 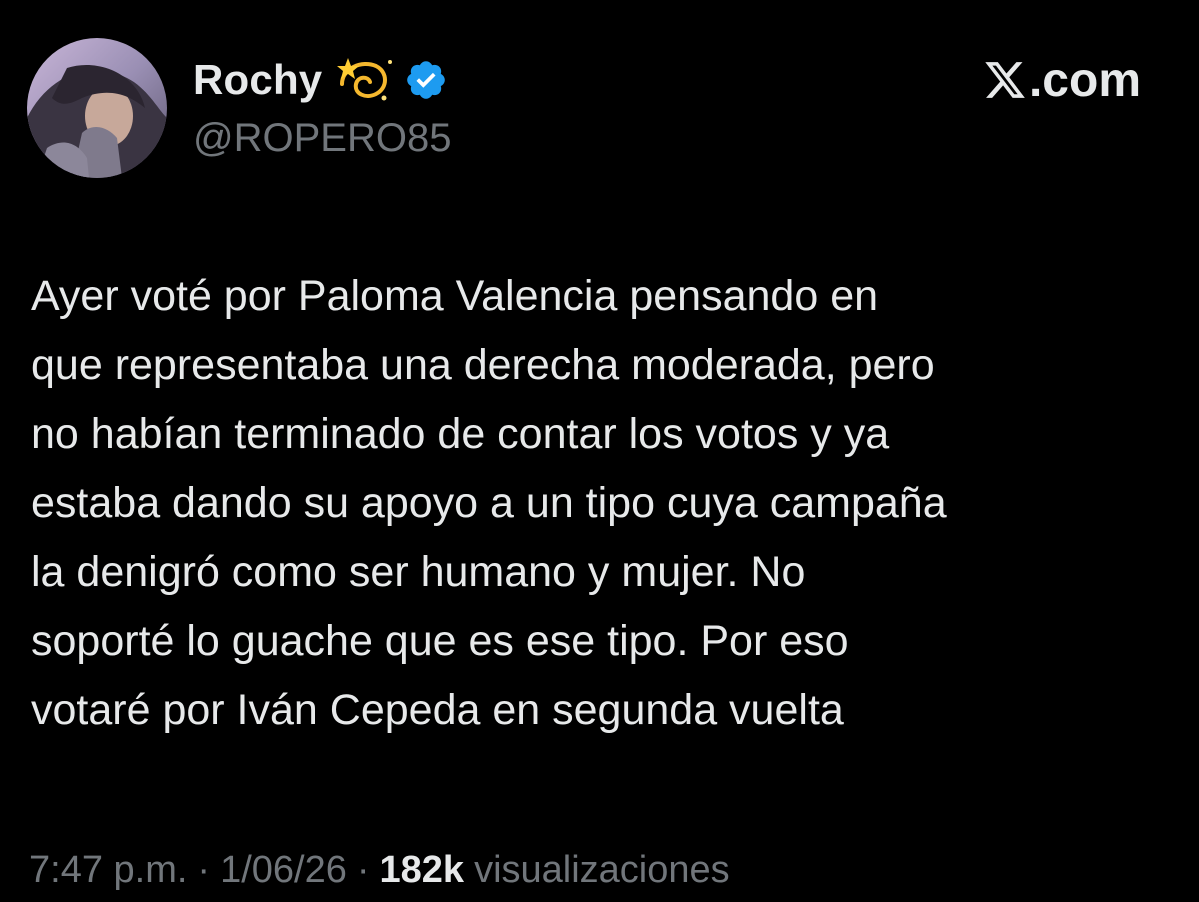 I want to click on display-name: Rochy, so click(x=257, y=80).